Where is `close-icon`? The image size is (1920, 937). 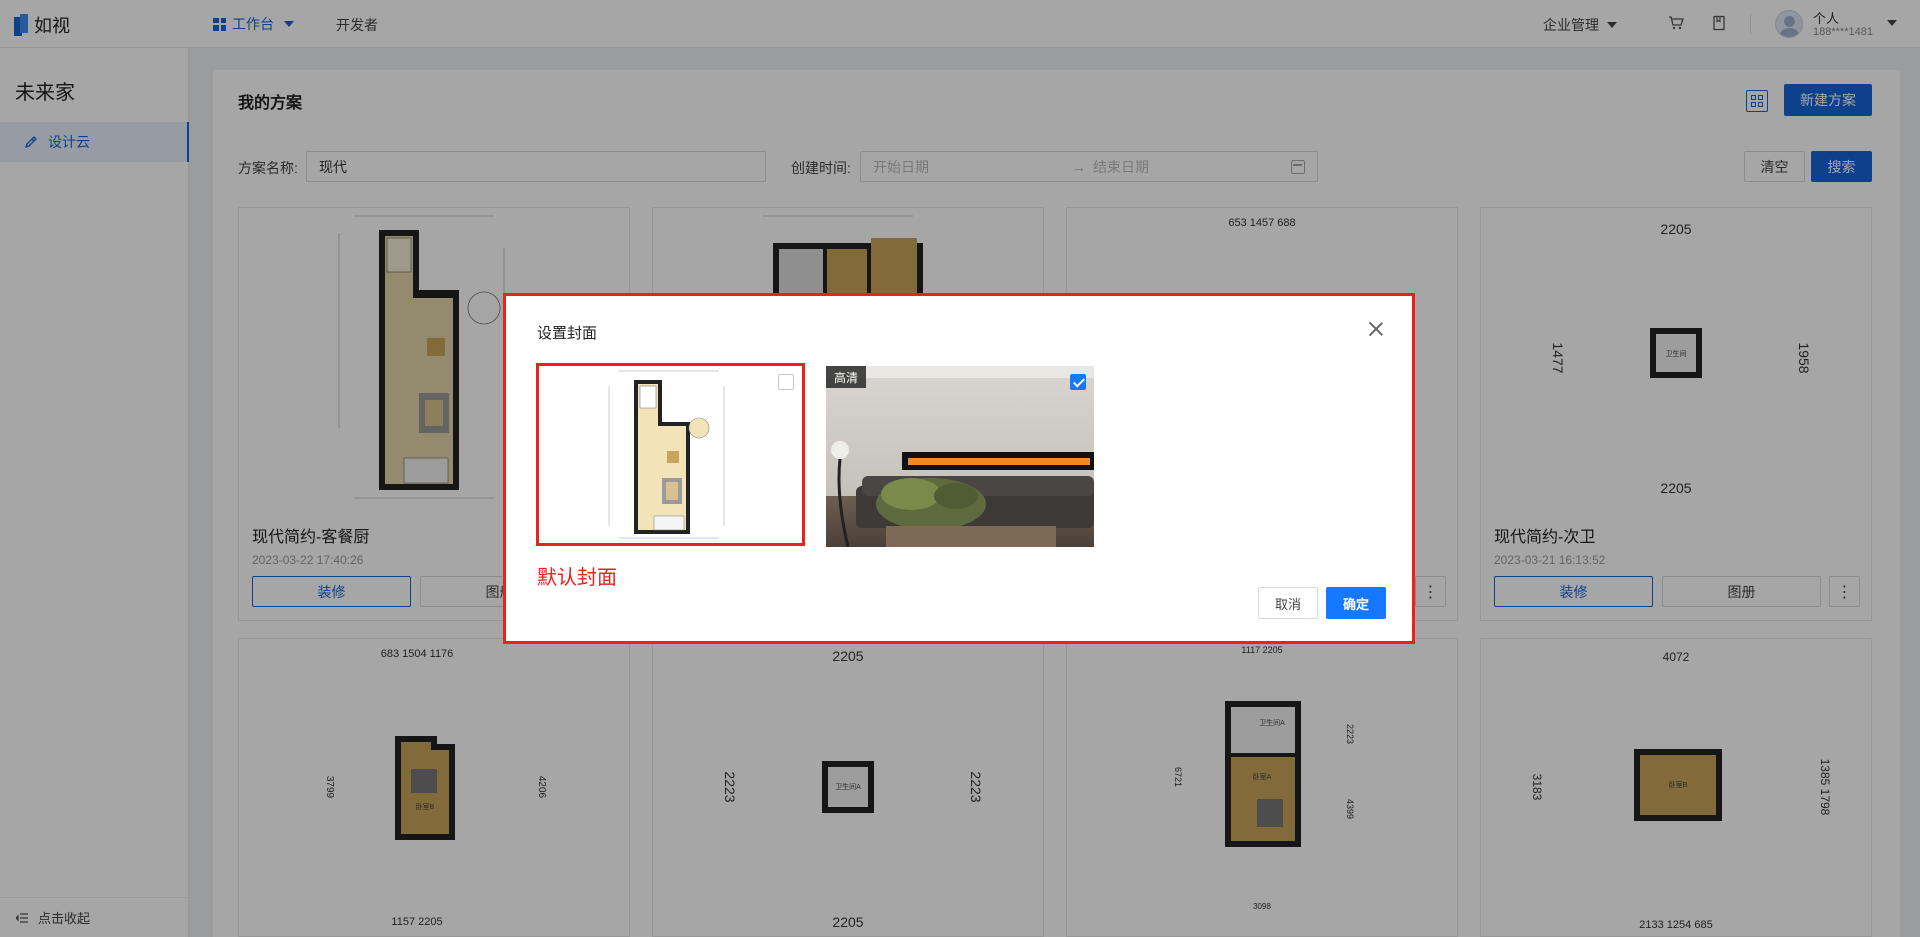 close-icon is located at coordinates (1376, 329).